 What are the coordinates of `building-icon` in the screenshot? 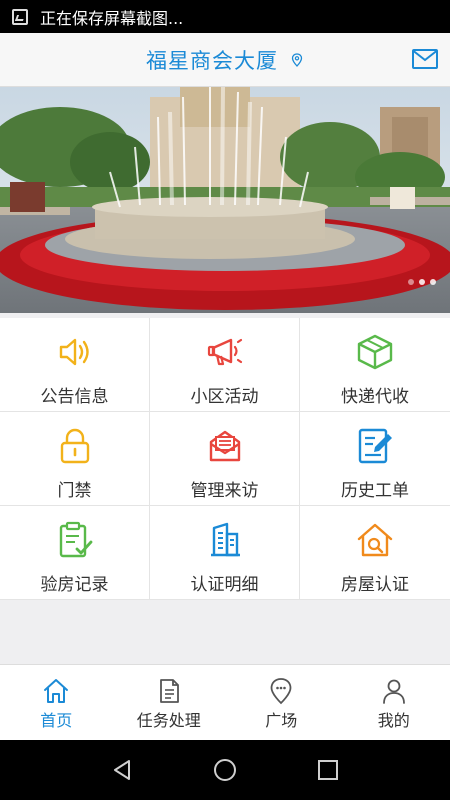 It's located at (225, 539).